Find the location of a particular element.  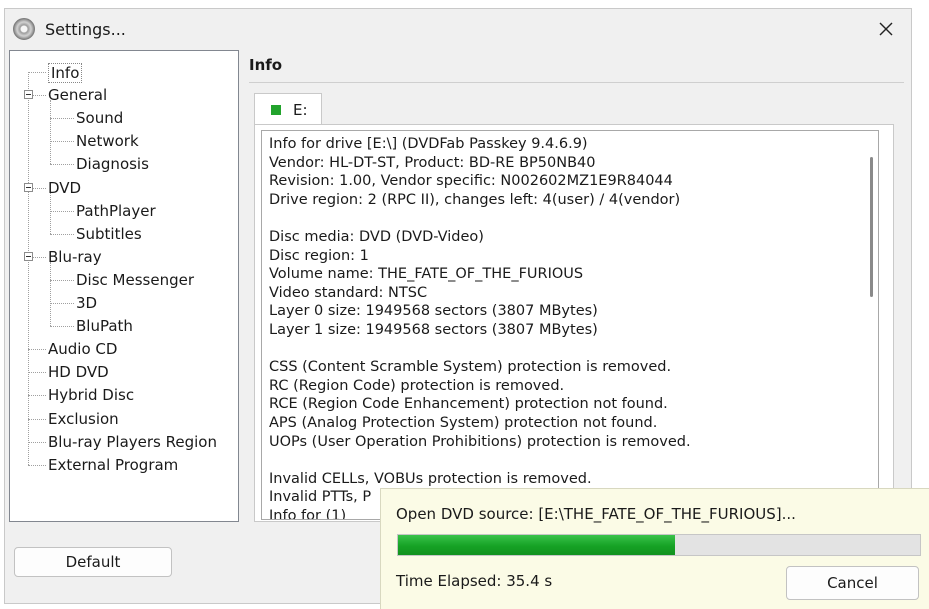

info-line: Volume name: THE_FATE_OF_THE_FURIOUS is located at coordinates (426, 274).